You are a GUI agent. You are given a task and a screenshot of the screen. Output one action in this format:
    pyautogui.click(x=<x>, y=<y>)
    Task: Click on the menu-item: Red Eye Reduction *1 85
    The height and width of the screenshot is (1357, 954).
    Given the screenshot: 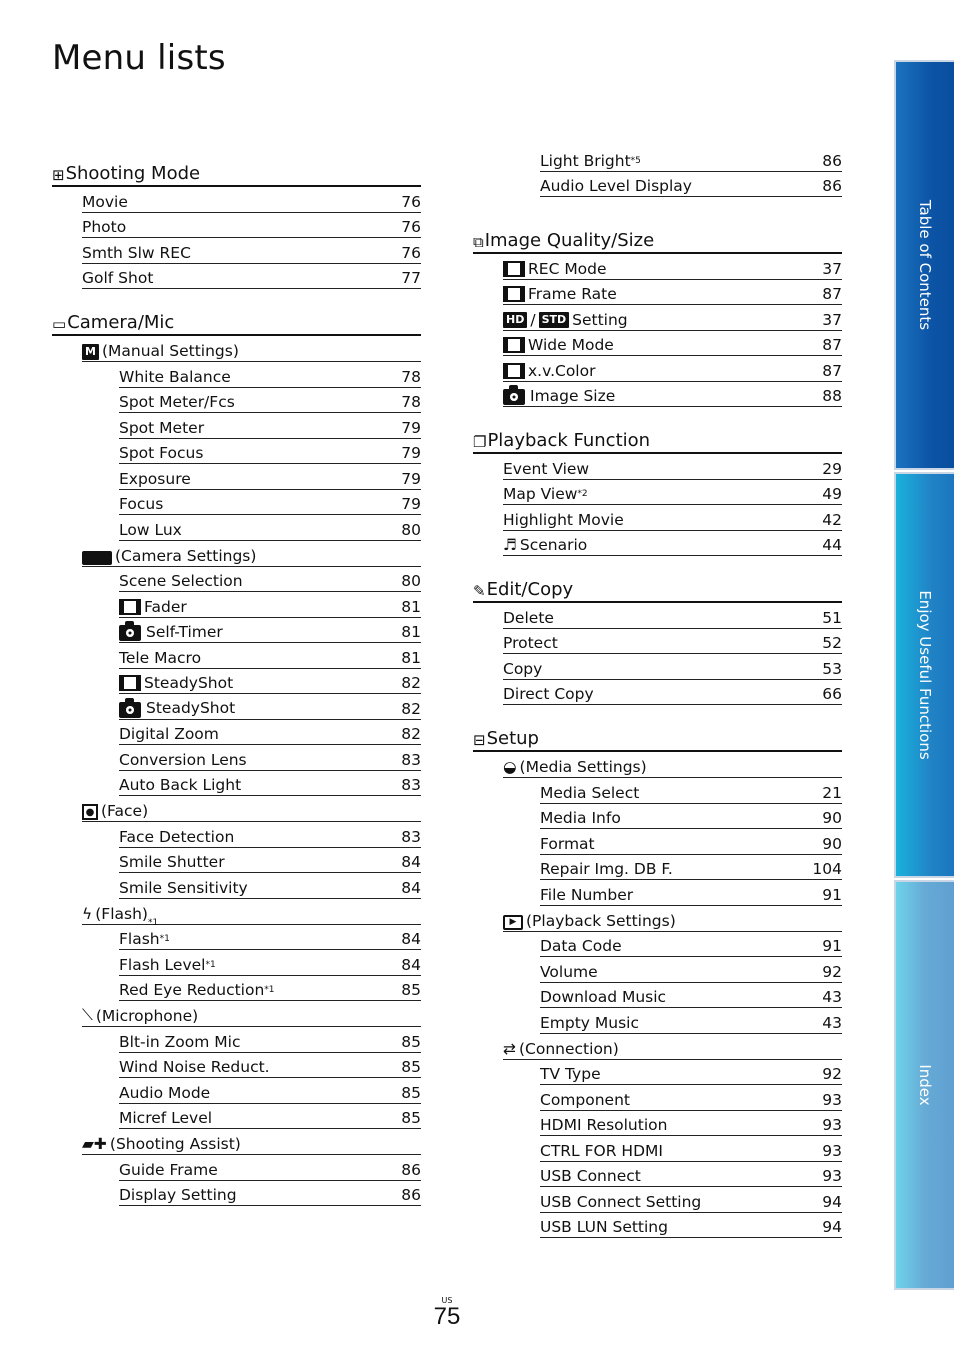 What is the action you would take?
    pyautogui.click(x=270, y=988)
    